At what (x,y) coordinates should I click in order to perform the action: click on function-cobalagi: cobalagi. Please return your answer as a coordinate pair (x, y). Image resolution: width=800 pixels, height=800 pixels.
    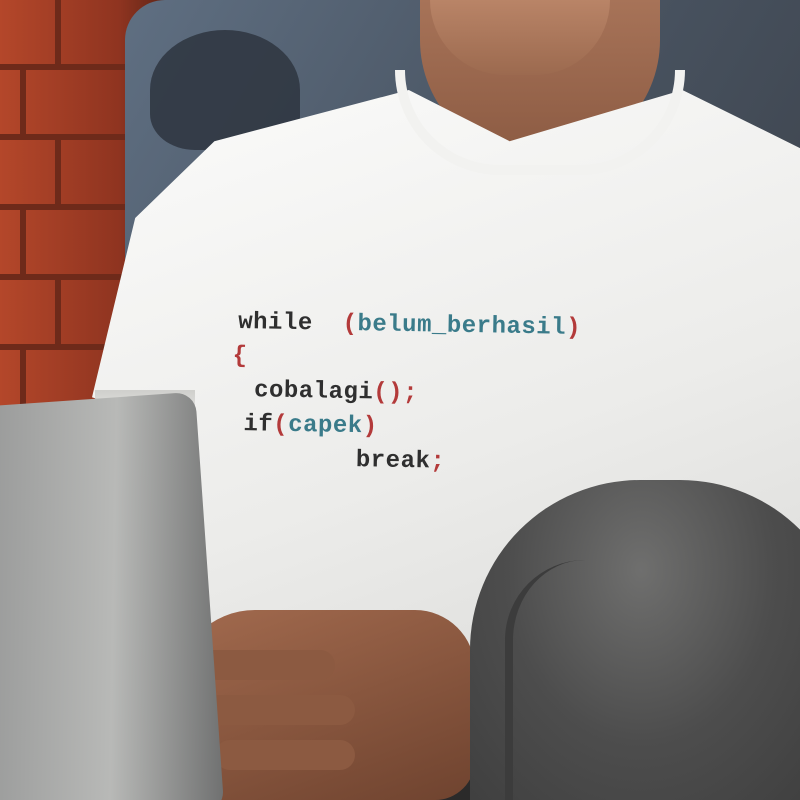
    Looking at the image, I should click on (313, 392).